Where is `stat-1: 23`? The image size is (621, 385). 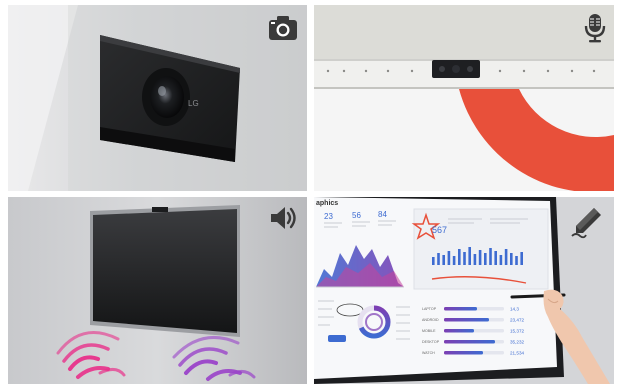 stat-1: 23 is located at coordinates (328, 216).